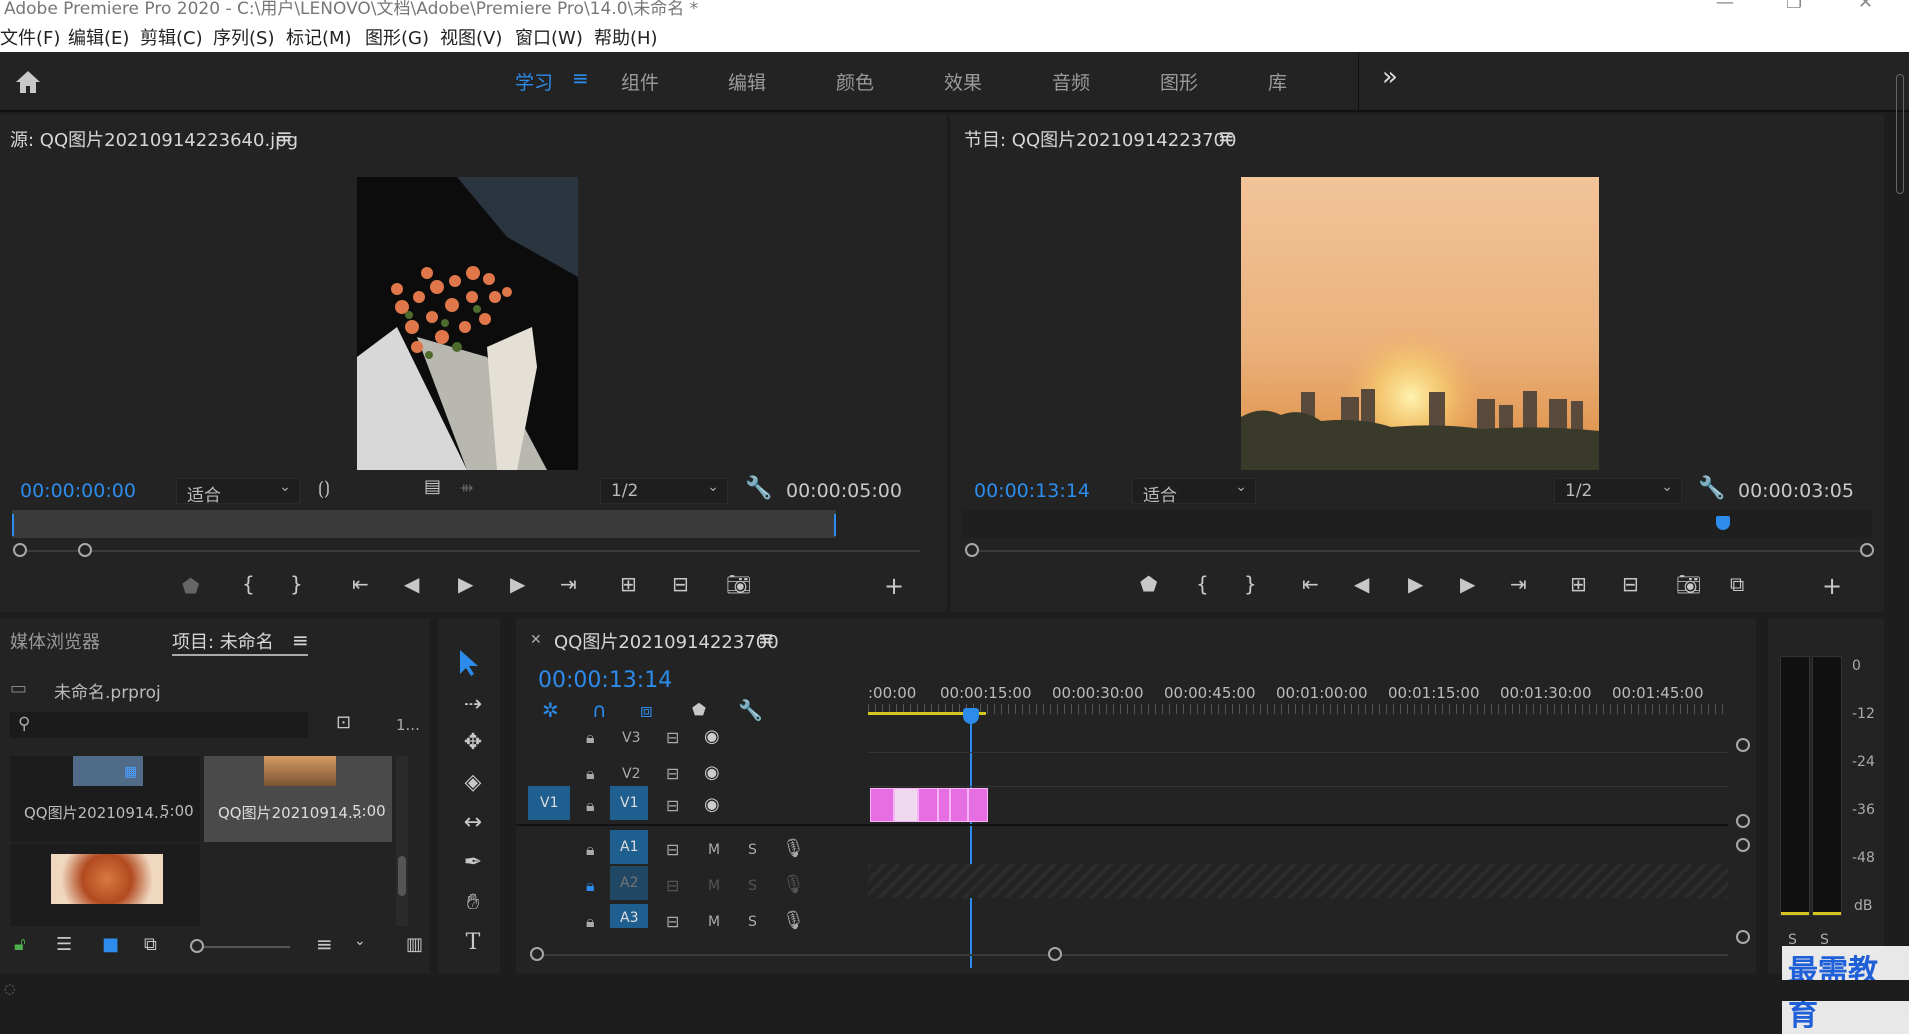 The image size is (1909, 1034). What do you see at coordinates (411, 584) in the screenshot?
I see `step-back-icon: ◀︎` at bounding box center [411, 584].